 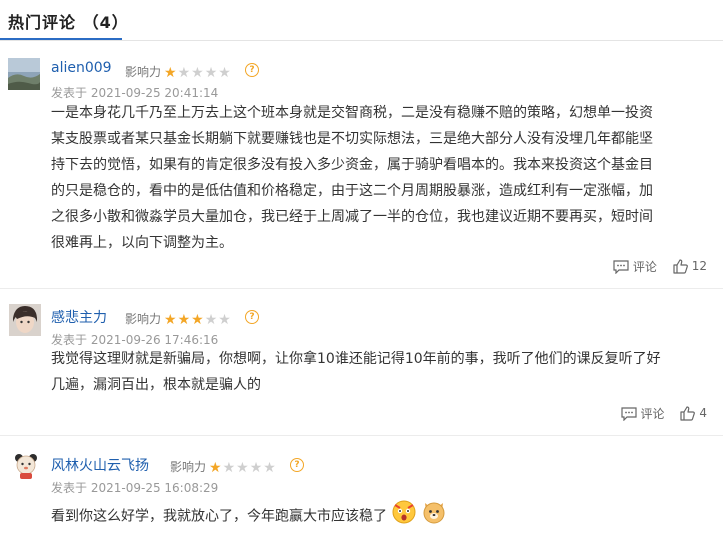 I want to click on comment-text: 看到你这么好学，我就放心了，今年跑赢大市应该稳了, so click(x=383, y=516).